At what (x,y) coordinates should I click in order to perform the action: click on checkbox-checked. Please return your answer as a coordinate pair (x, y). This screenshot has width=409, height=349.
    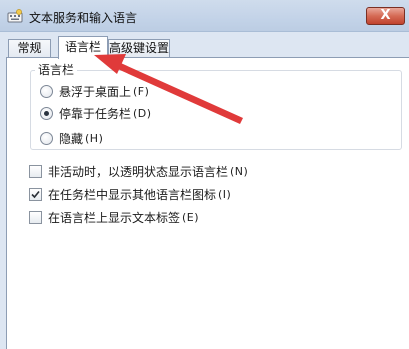
    Looking at the image, I should click on (35, 194).